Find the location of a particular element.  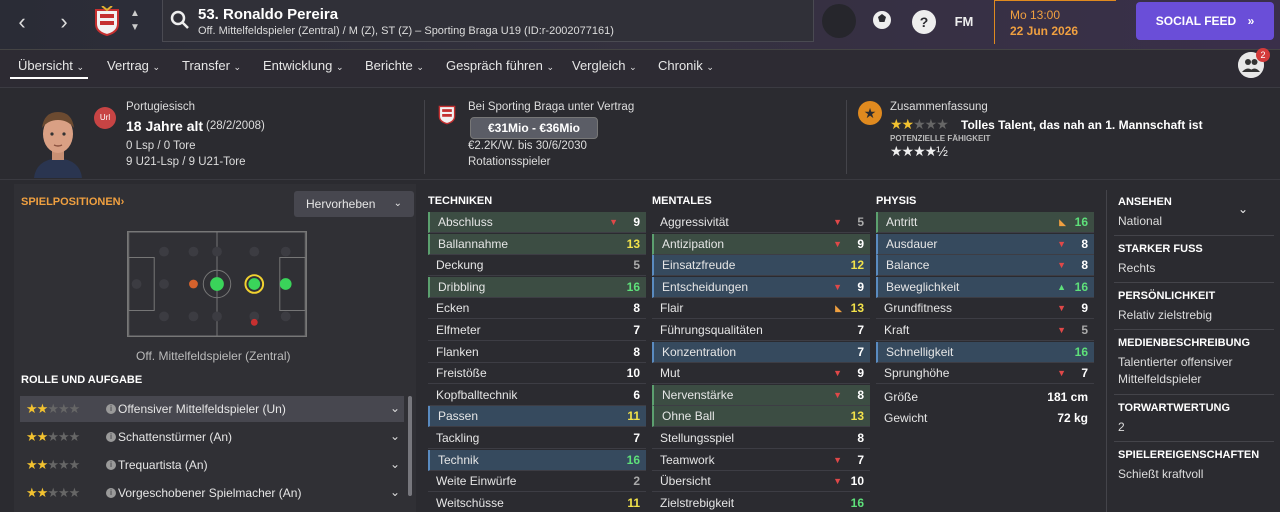

column-title: TECHNIKEN is located at coordinates (460, 201).